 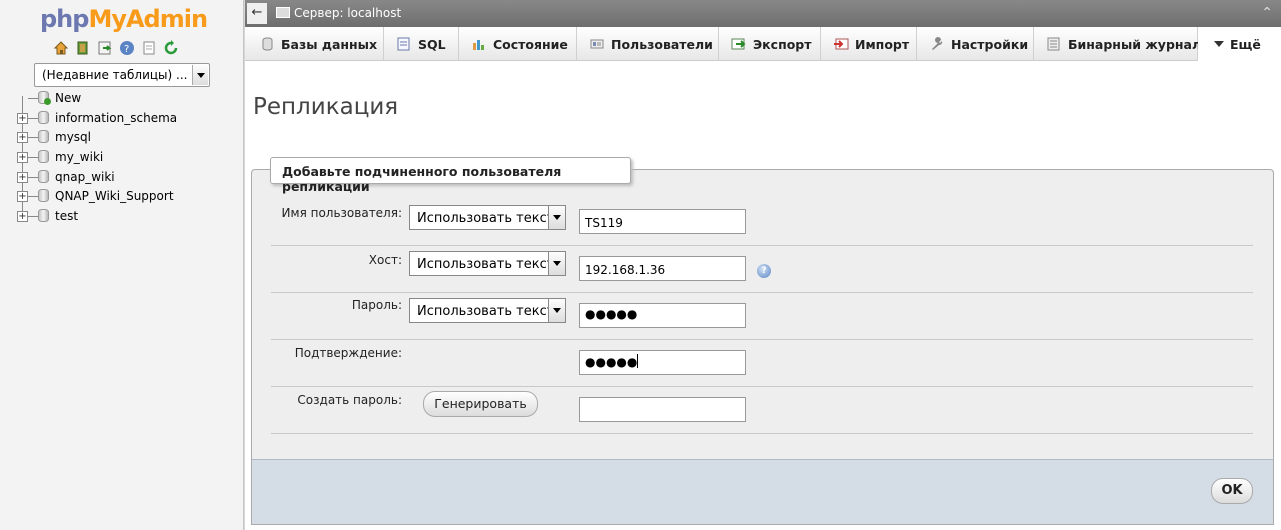 What do you see at coordinates (85, 177) in the screenshot?
I see `tree-item-label: qnap_wiki` at bounding box center [85, 177].